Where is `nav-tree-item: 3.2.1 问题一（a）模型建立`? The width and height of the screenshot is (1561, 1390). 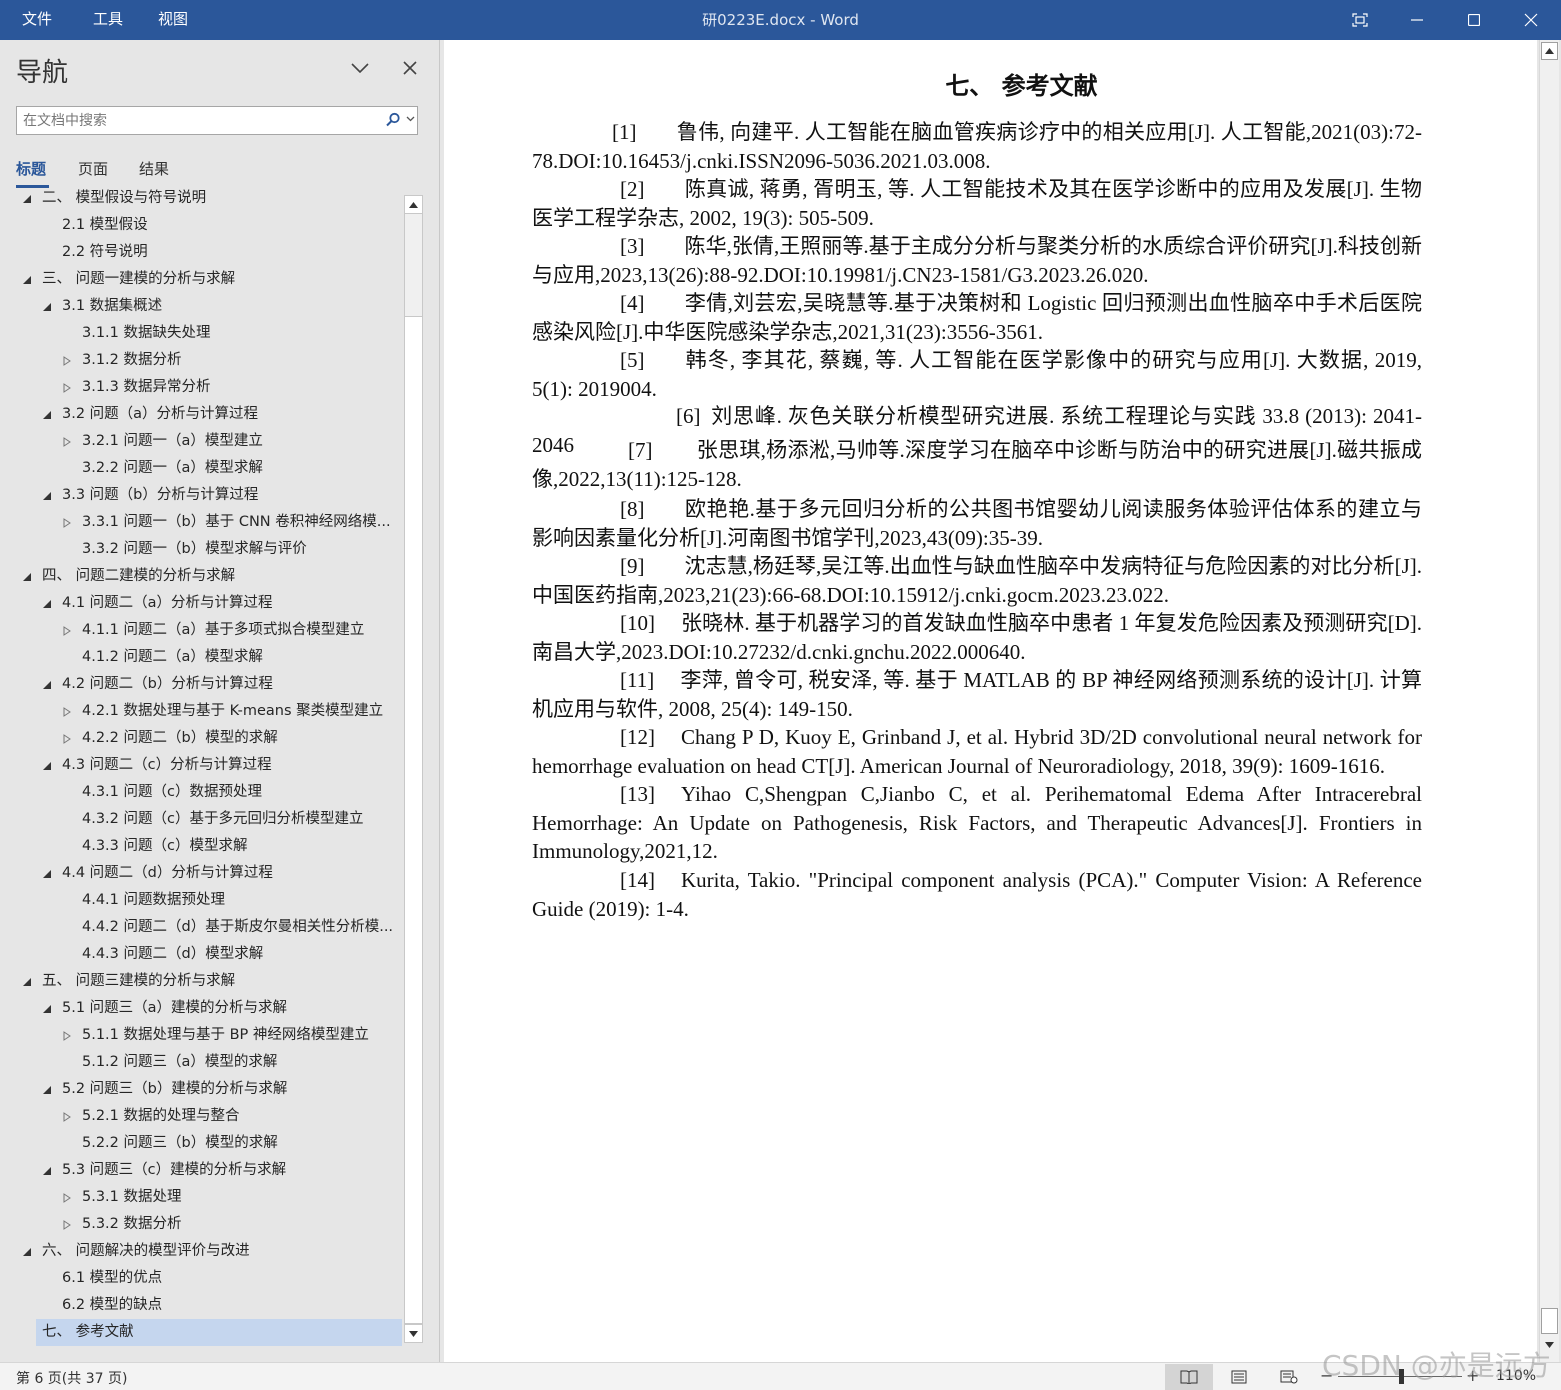
nav-tree-item: 3.2.1 问题一（a）模型建立 is located at coordinates (201, 441).